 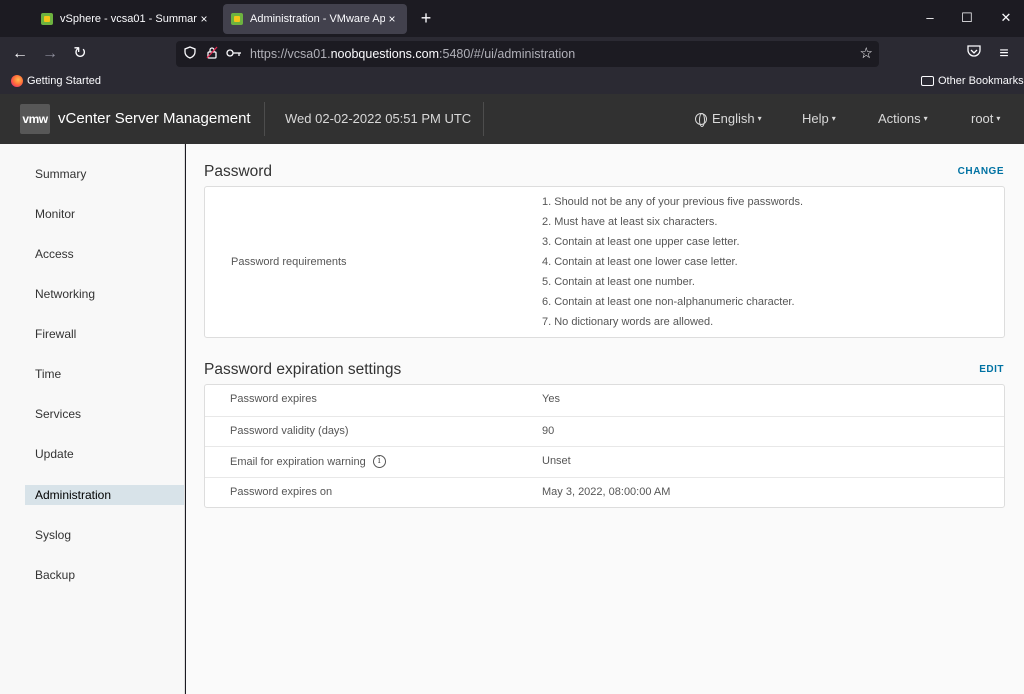 I want to click on sidebar-item-monitor: Monitor, so click(x=104, y=214).